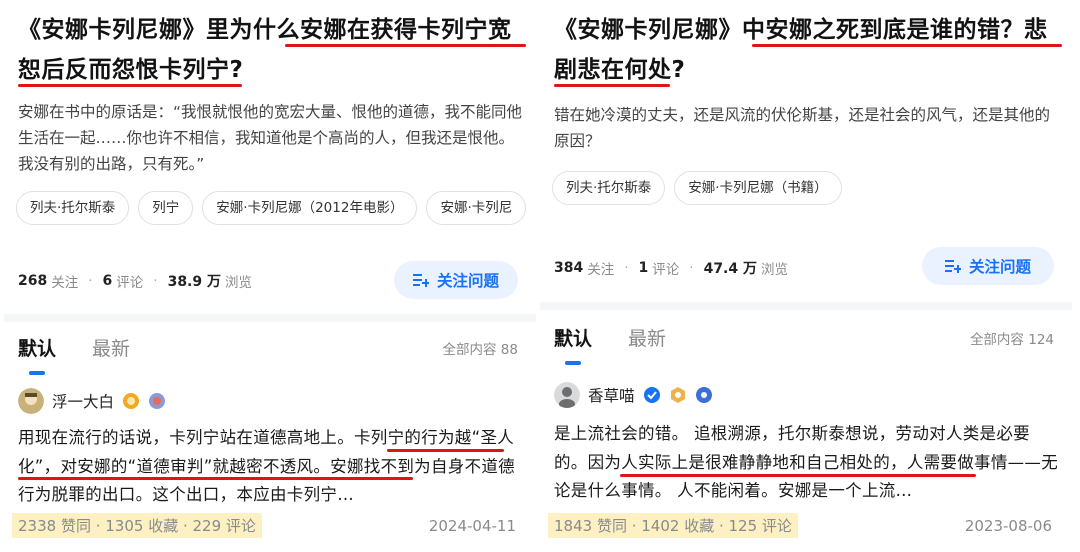  Describe the element at coordinates (107, 281) in the screenshot. I see `comment-count: 6` at that location.